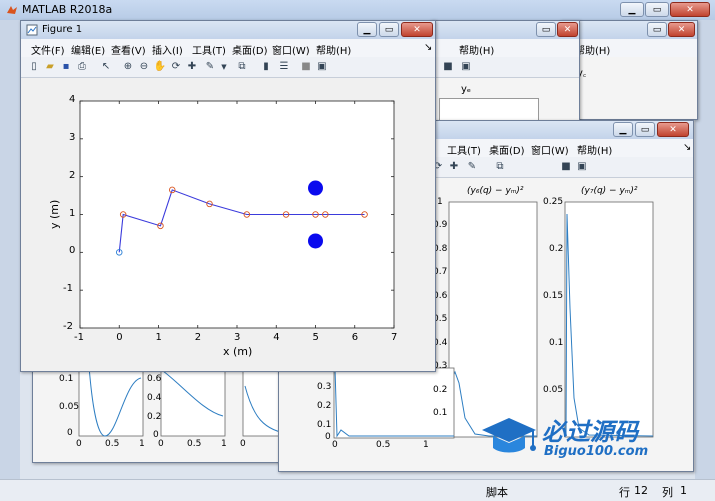 This screenshot has width=715, height=501. What do you see at coordinates (34, 67) in the screenshot?
I see `new-figure-icon: ▯` at bounding box center [34, 67].